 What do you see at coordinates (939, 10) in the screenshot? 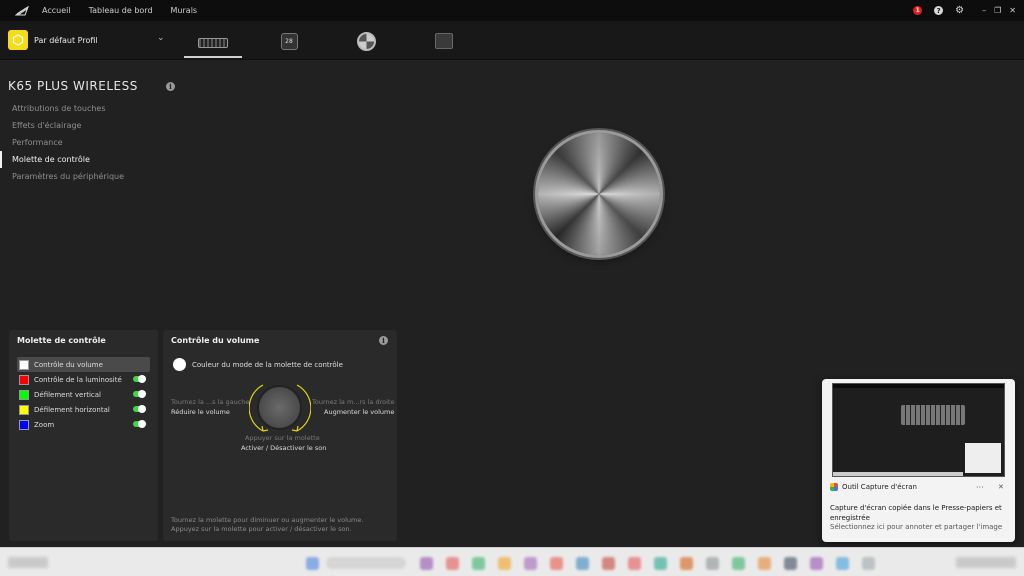
I see `help-icon: ?` at bounding box center [939, 10].